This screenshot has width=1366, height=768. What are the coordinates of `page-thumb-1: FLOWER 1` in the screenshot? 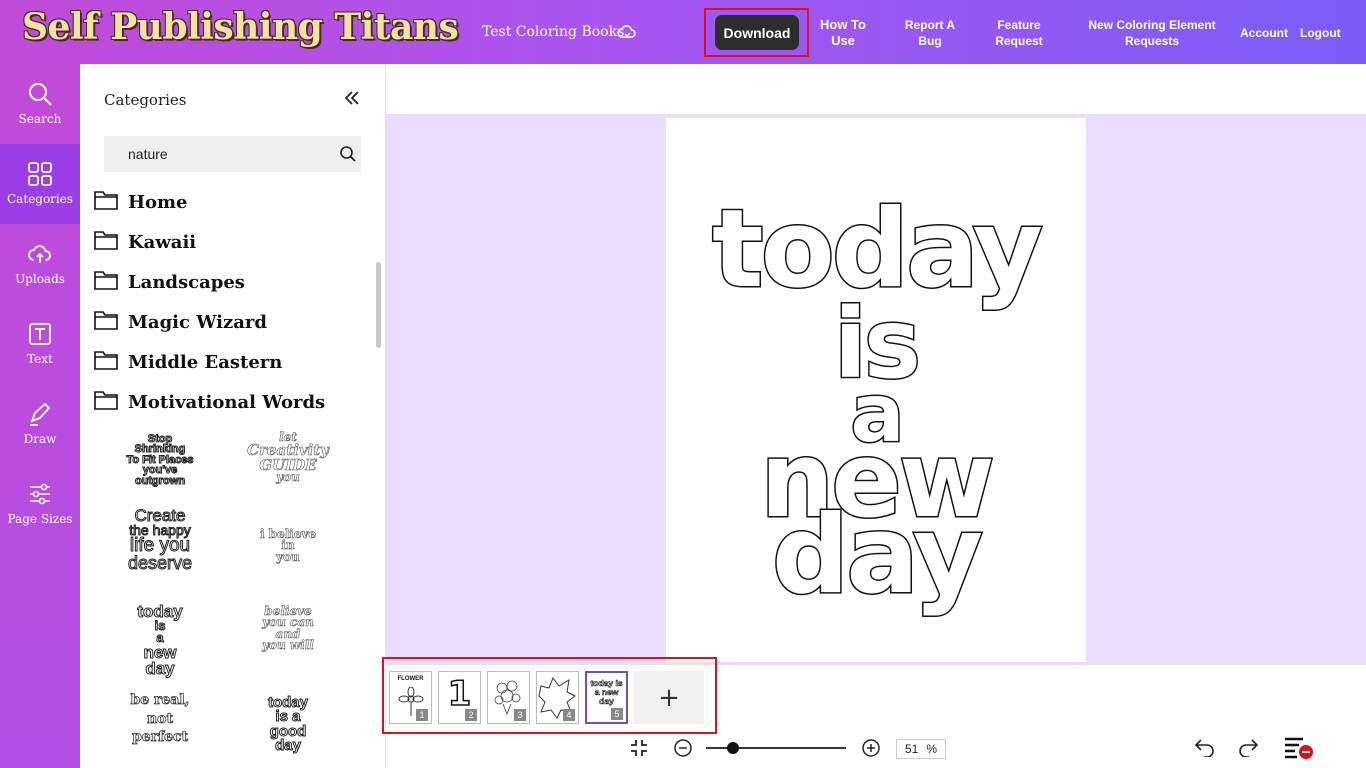 It's located at (410, 697).